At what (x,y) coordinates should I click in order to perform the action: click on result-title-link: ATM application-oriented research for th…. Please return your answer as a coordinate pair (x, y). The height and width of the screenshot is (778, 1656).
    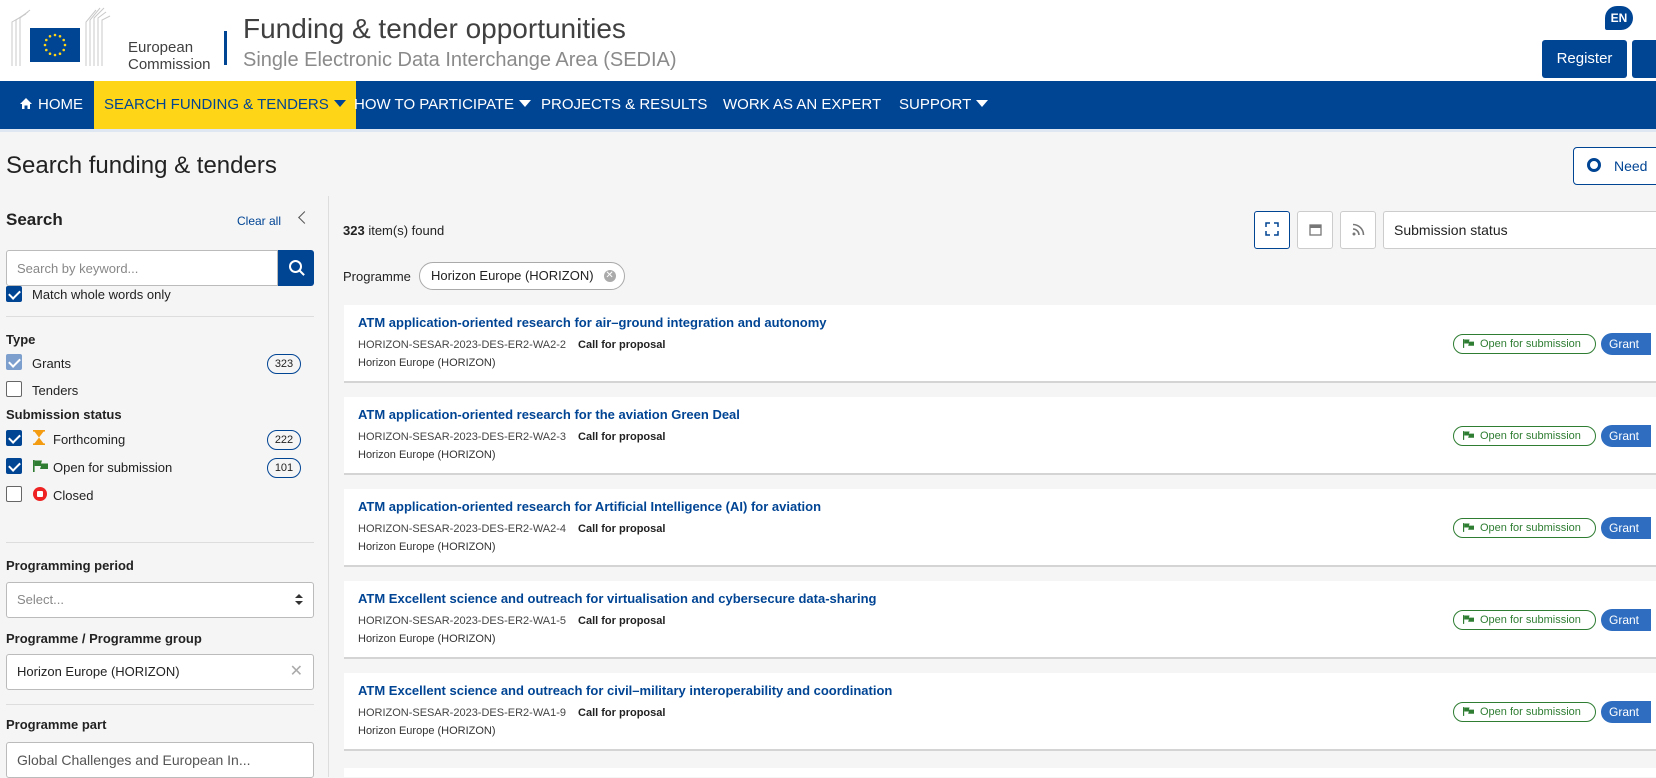
    Looking at the image, I should click on (549, 414).